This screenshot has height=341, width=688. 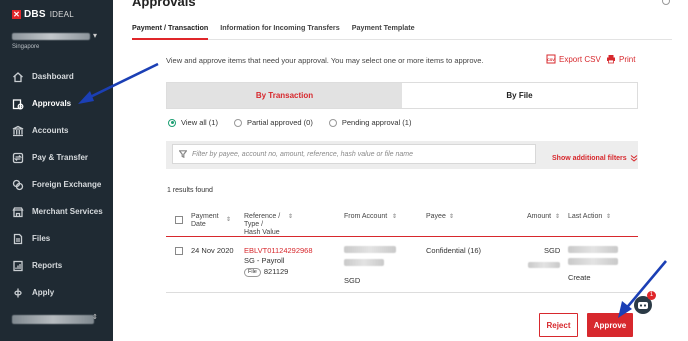 What do you see at coordinates (18, 77) in the screenshot?
I see `home-icon` at bounding box center [18, 77].